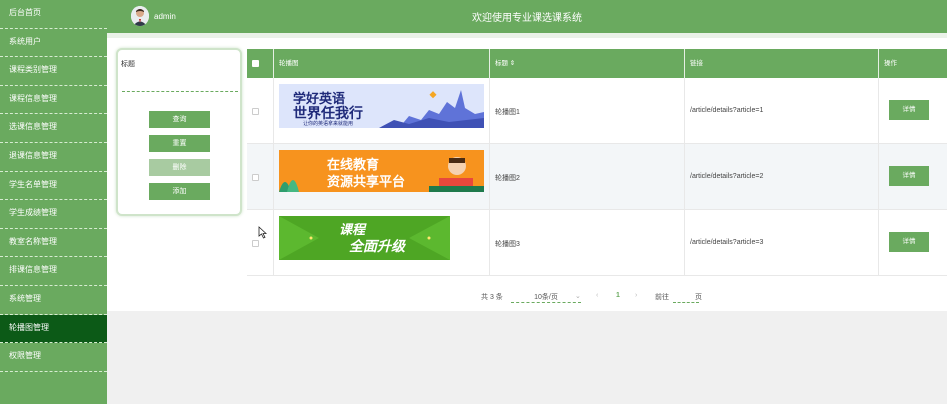  Describe the element at coordinates (128, 64) in the screenshot. I see `search-title-label: 标题` at that location.